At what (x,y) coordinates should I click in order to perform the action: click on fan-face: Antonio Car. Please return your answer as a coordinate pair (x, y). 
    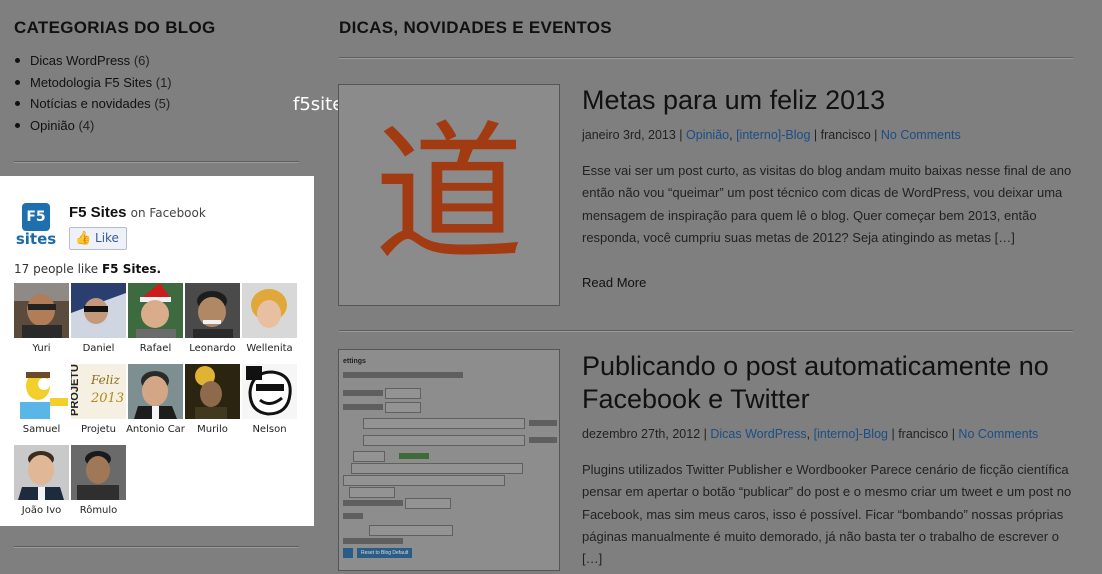
    Looking at the image, I should click on (155, 400).